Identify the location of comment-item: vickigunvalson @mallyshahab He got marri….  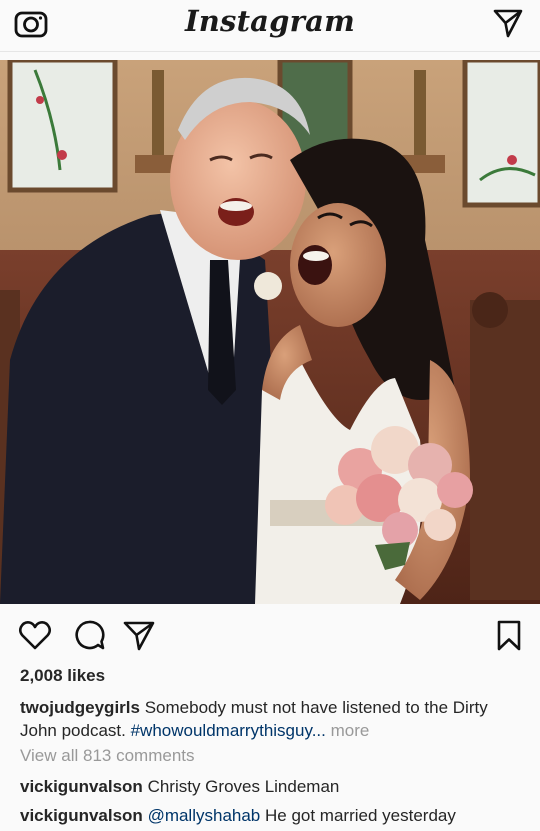
(238, 816).